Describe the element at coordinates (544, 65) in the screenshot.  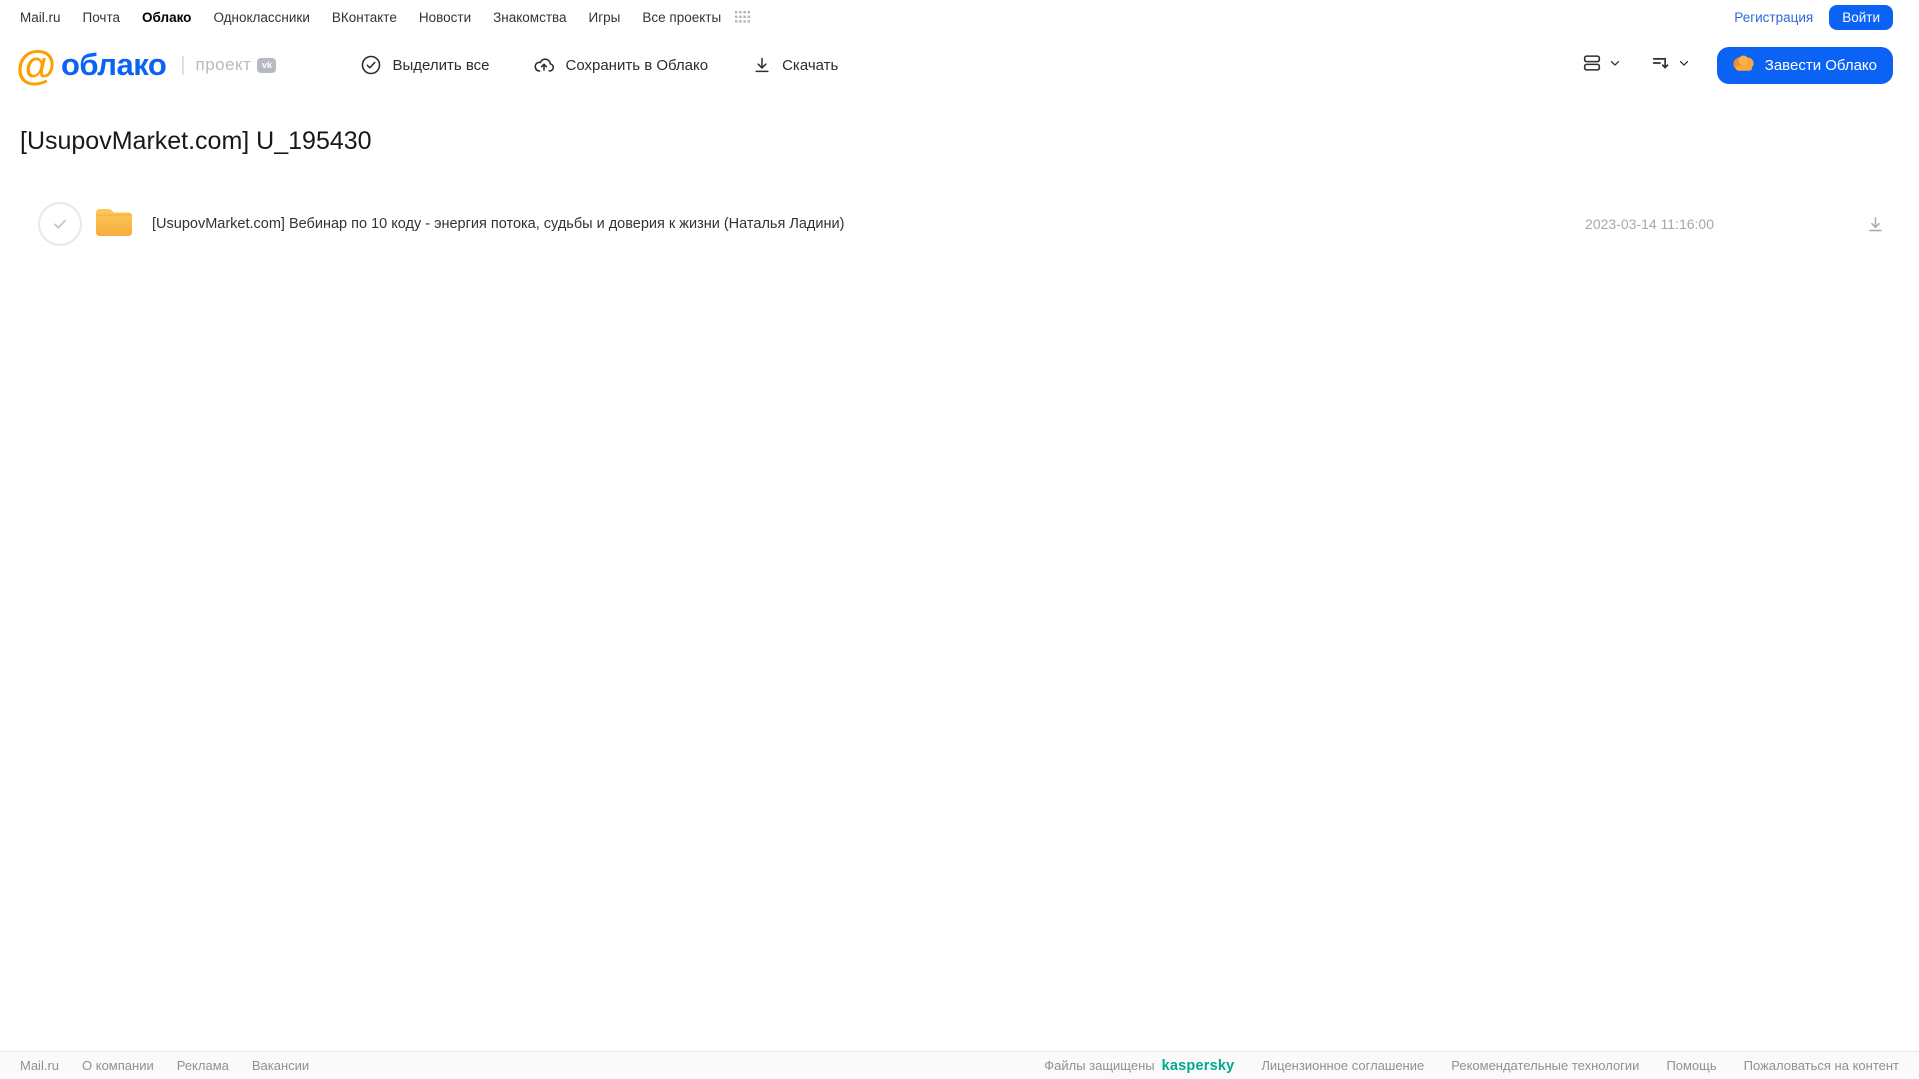
I see `cloud-upload-icon` at that location.